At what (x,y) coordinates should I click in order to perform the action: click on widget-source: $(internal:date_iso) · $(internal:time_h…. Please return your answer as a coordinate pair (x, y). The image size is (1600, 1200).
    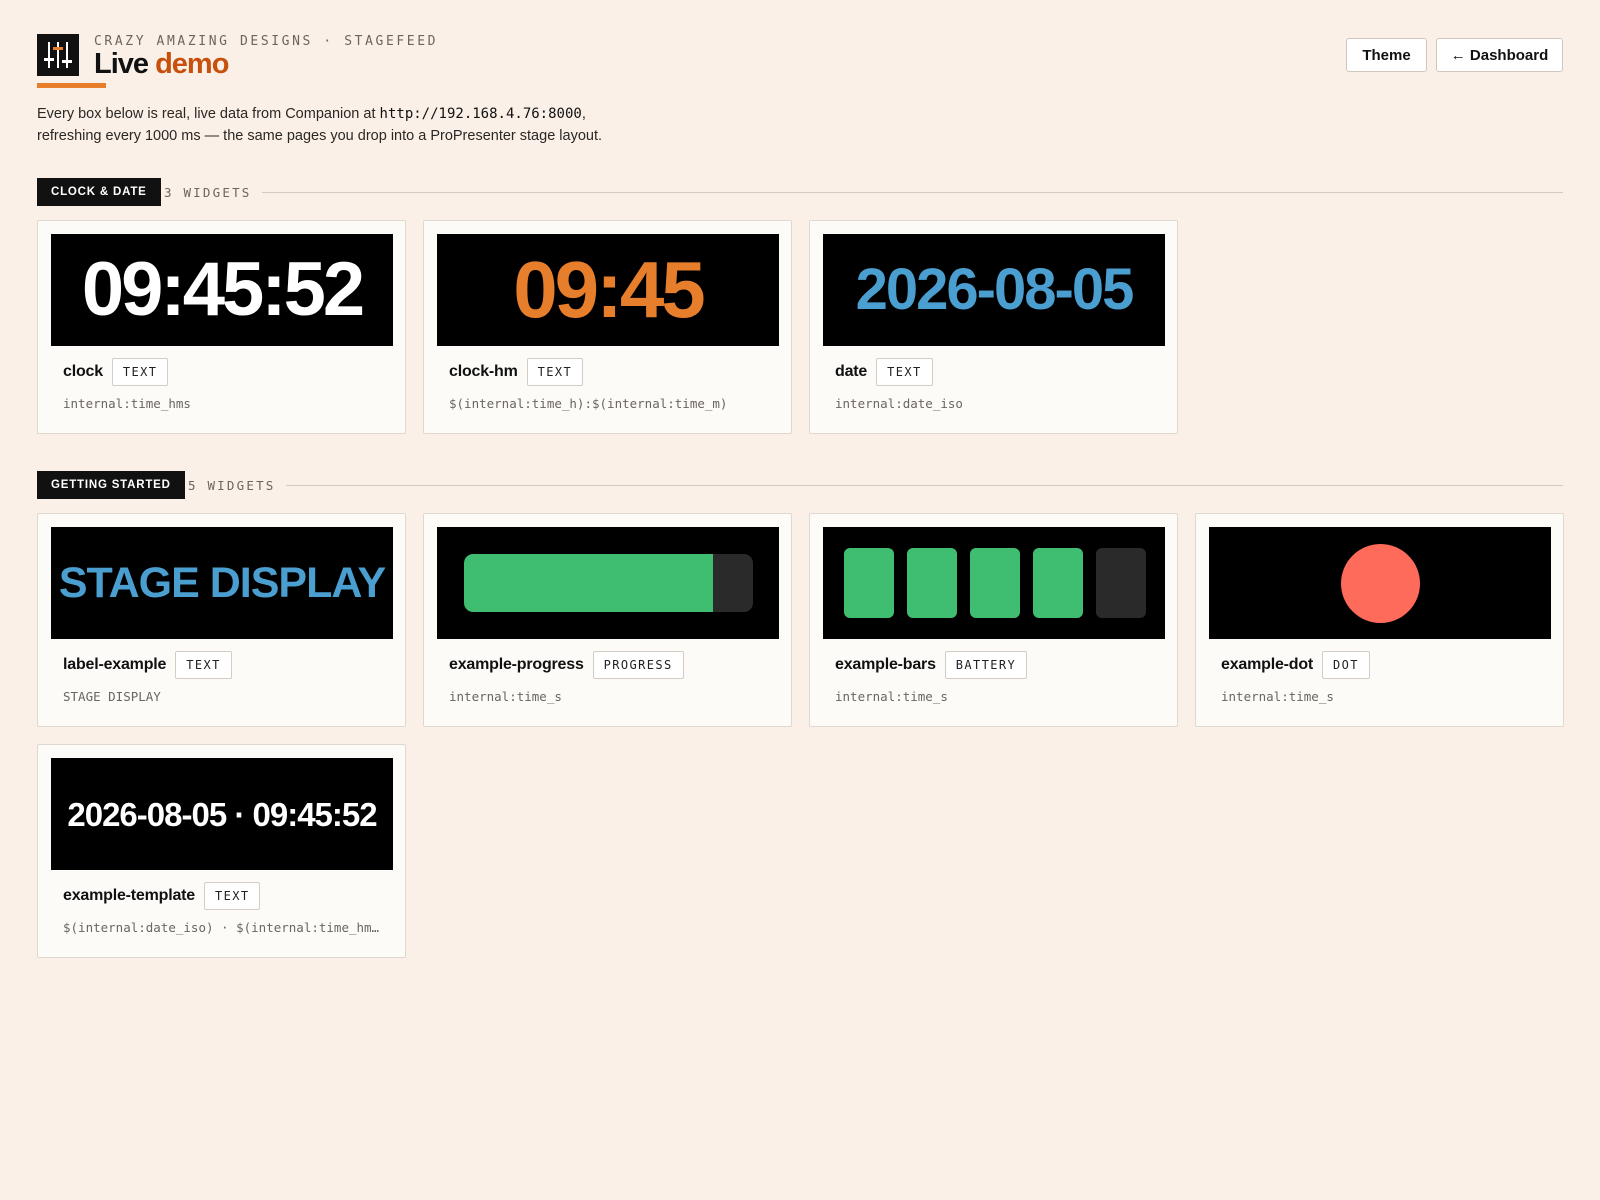
    Looking at the image, I should click on (221, 927).